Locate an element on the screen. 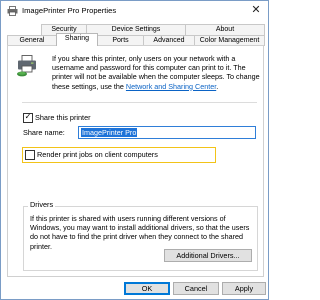 The width and height of the screenshot is (320, 300). sharing-info-end: . is located at coordinates (217, 86).